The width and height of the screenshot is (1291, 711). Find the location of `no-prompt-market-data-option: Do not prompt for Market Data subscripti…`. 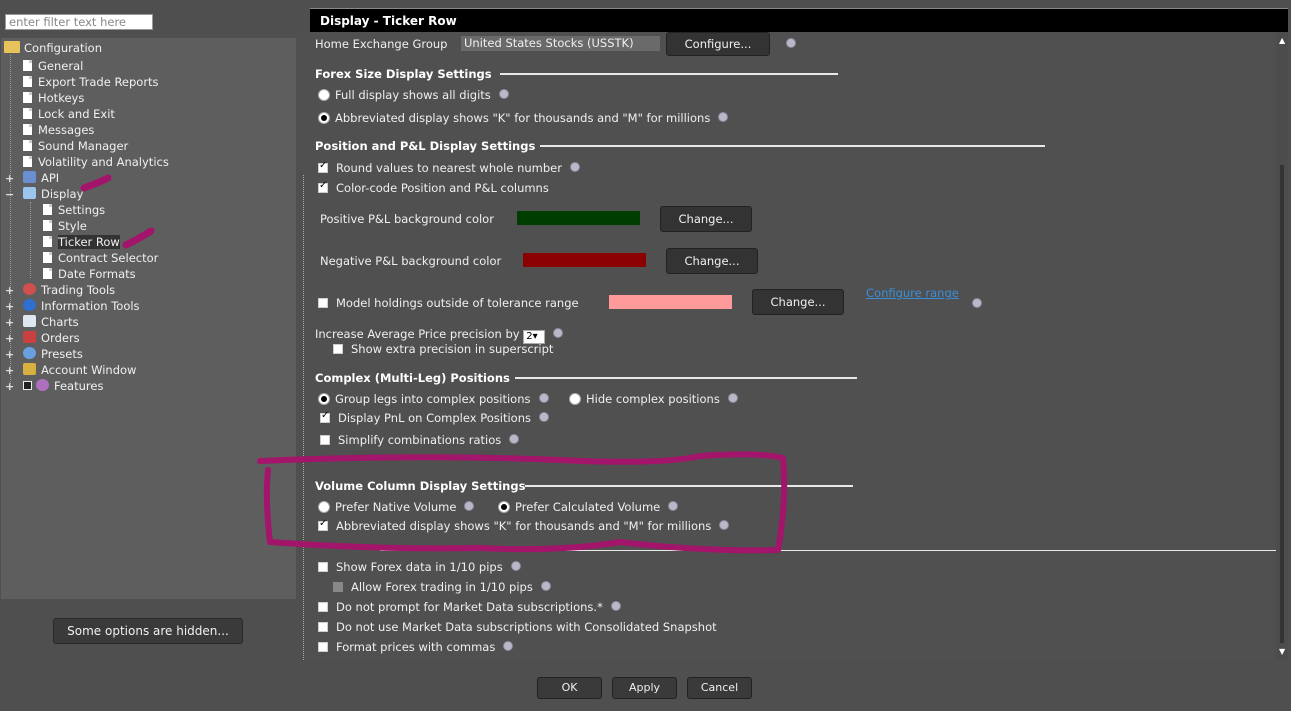

no-prompt-market-data-option: Do not prompt for Market Data subscripti… is located at coordinates (469, 607).